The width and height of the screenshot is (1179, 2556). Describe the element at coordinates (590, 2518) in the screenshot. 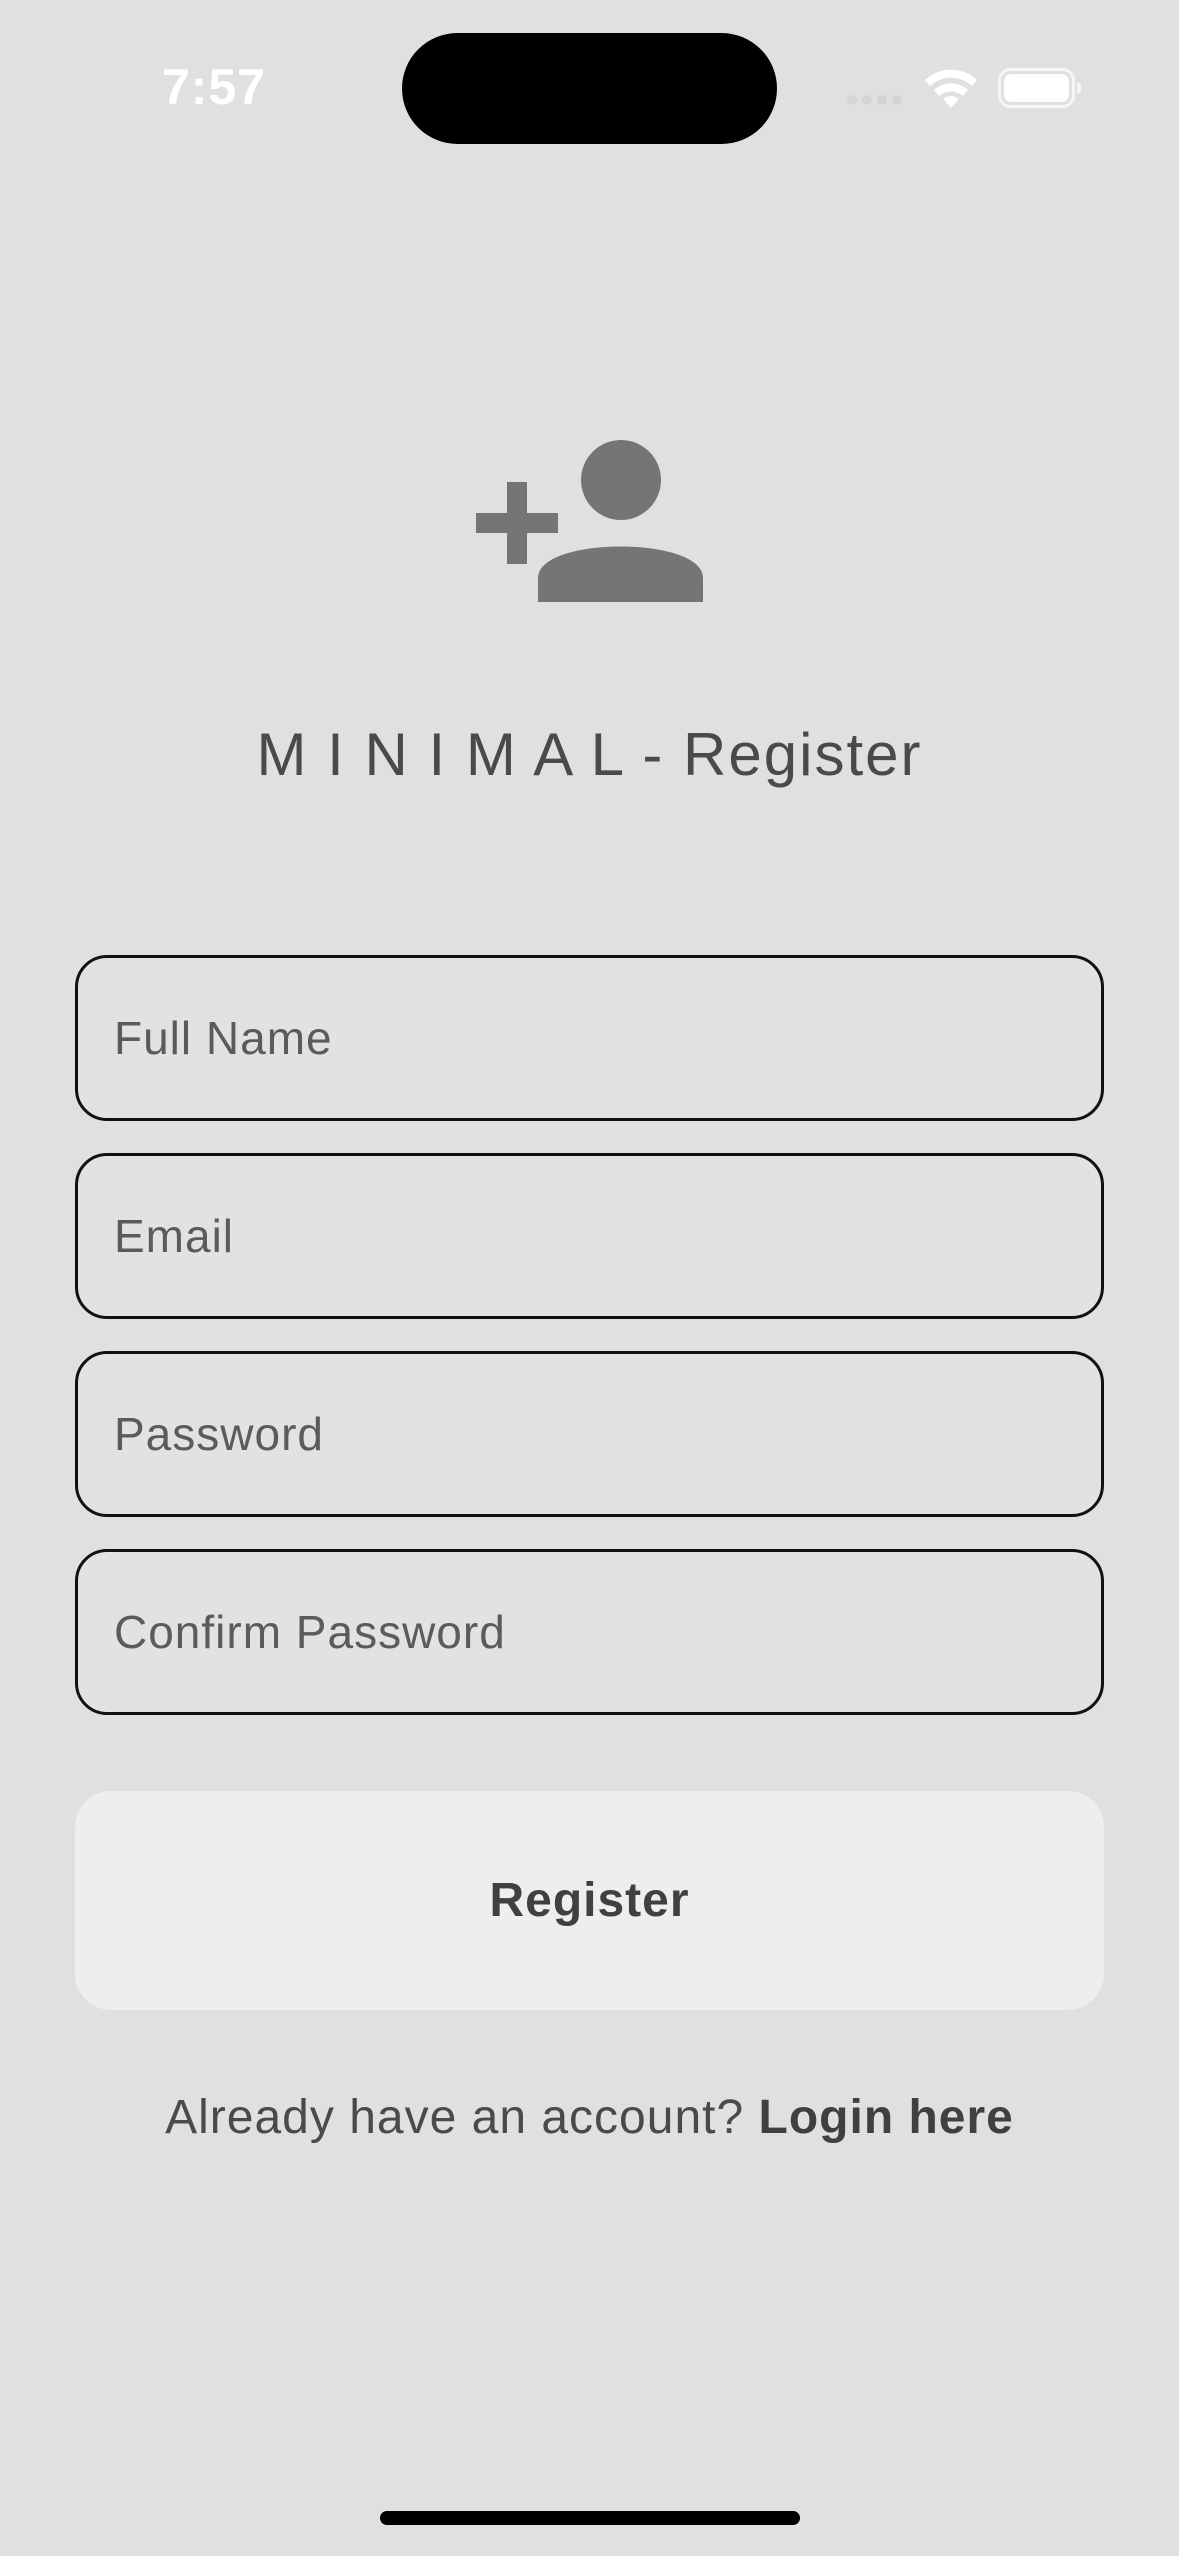

I see `home-indicator` at that location.